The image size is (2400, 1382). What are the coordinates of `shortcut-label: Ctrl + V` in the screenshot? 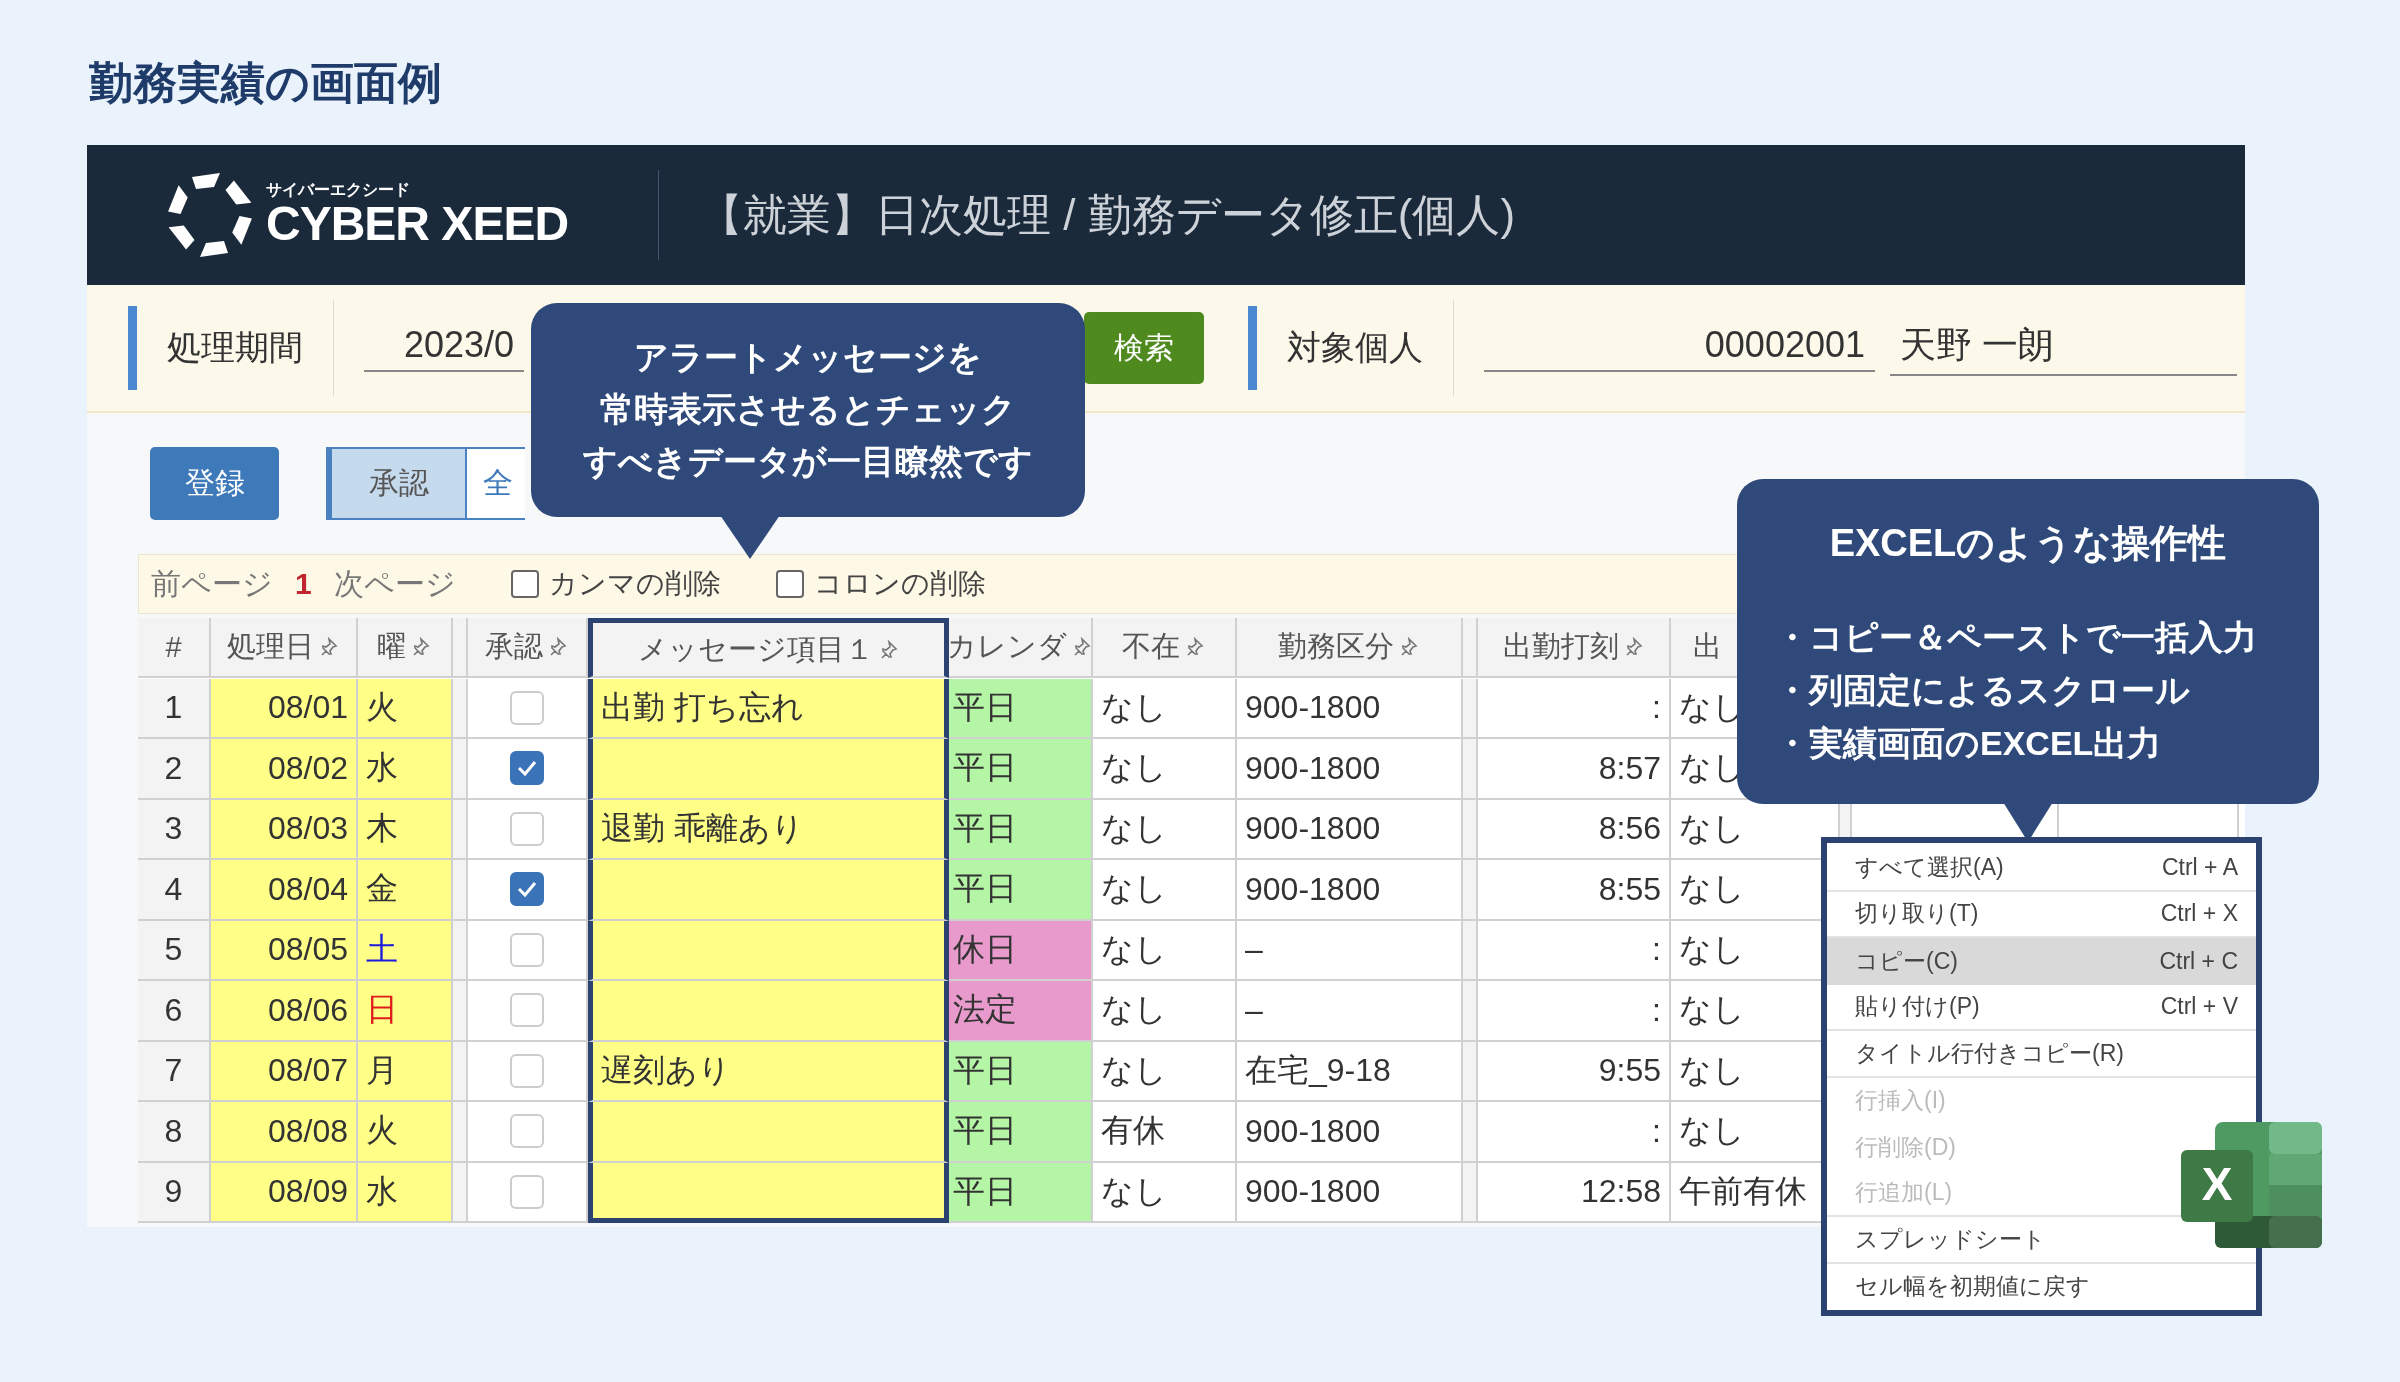 It's located at (2199, 1007).